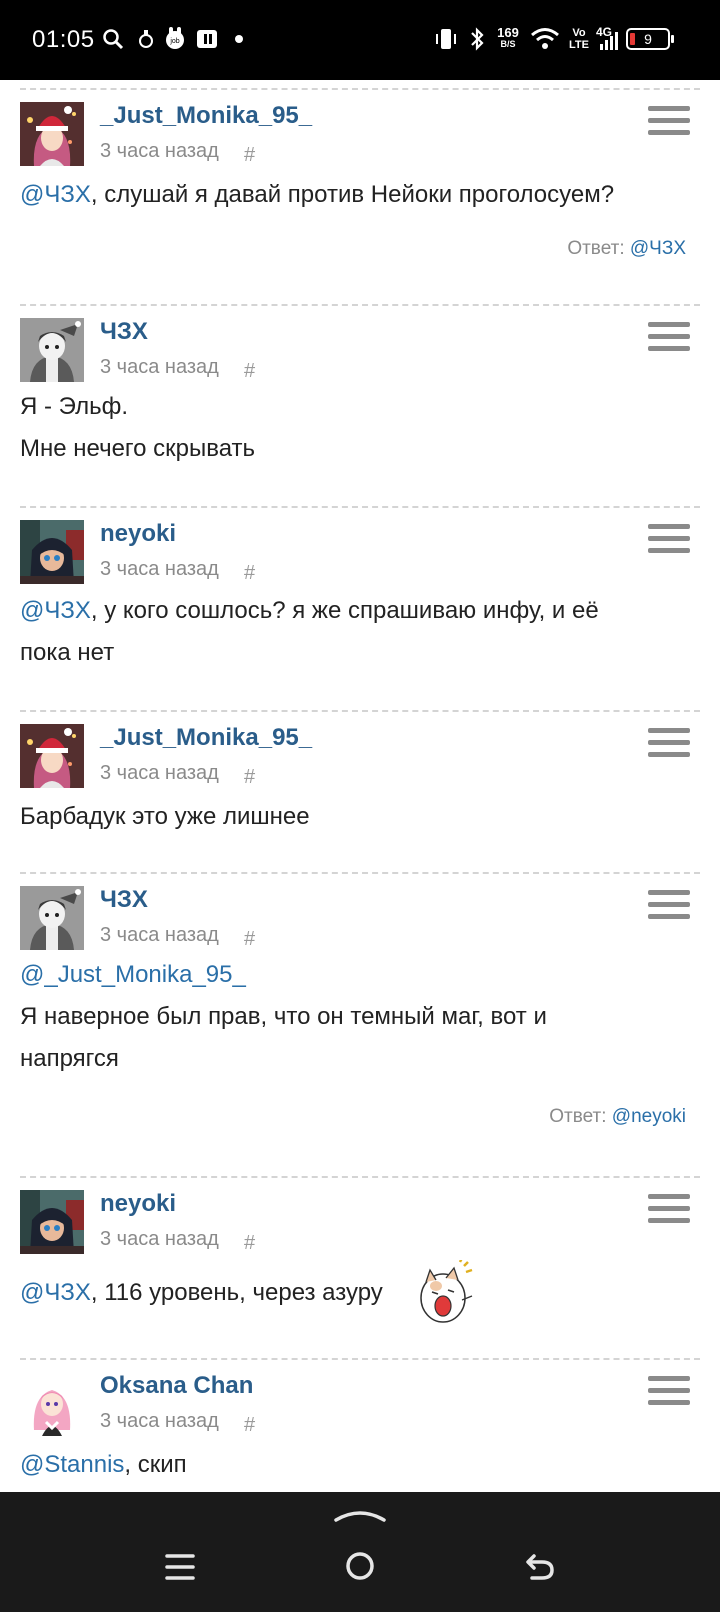 This screenshot has width=720, height=1612. I want to click on signal-icon, so click(609, 41).